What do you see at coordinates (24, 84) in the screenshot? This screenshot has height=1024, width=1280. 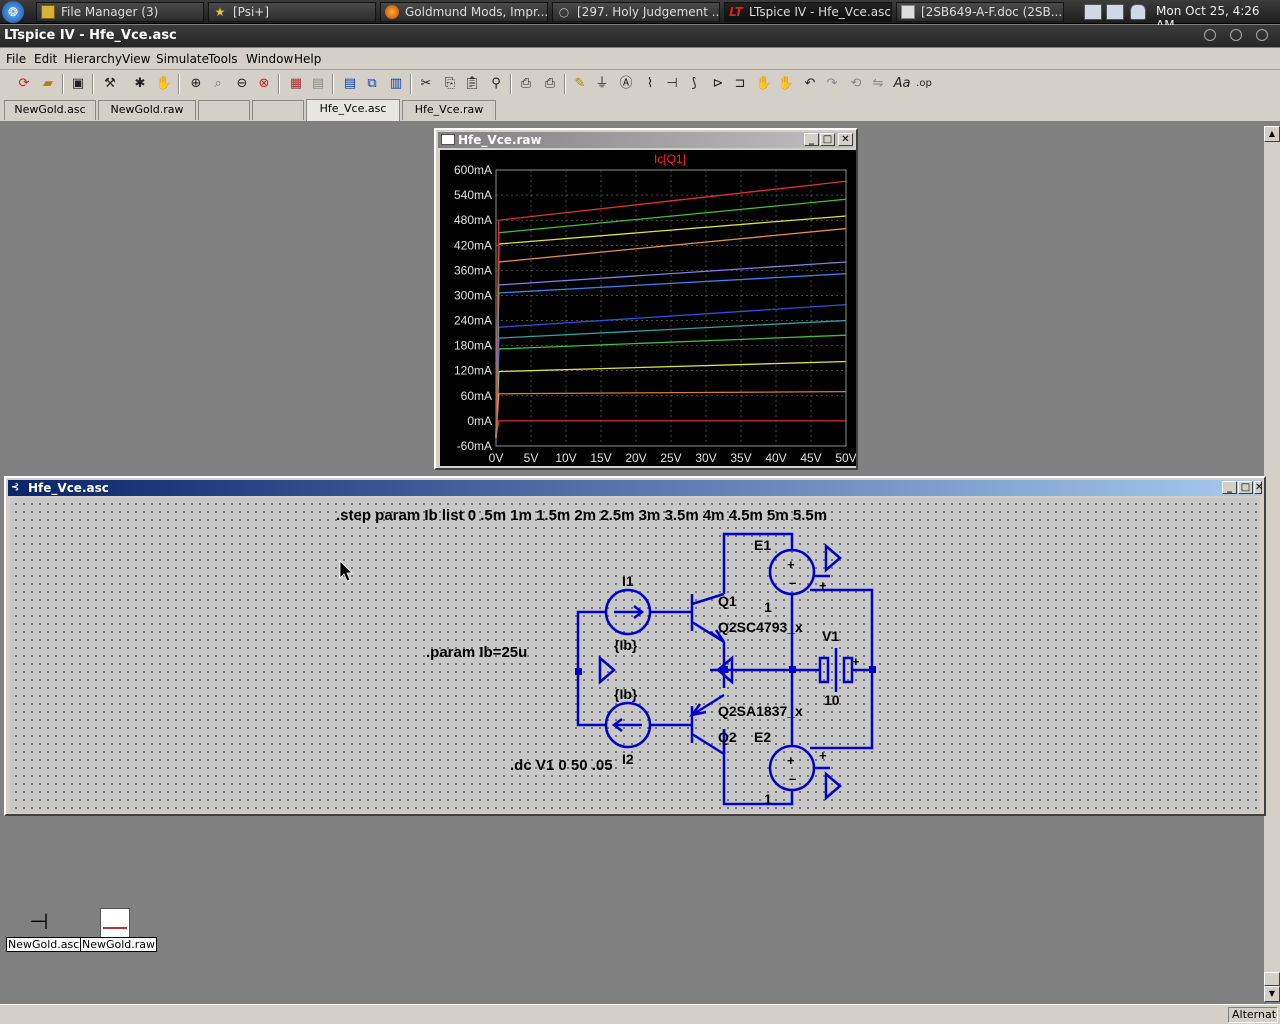 I see `open-schematic-icon: ⟳` at bounding box center [24, 84].